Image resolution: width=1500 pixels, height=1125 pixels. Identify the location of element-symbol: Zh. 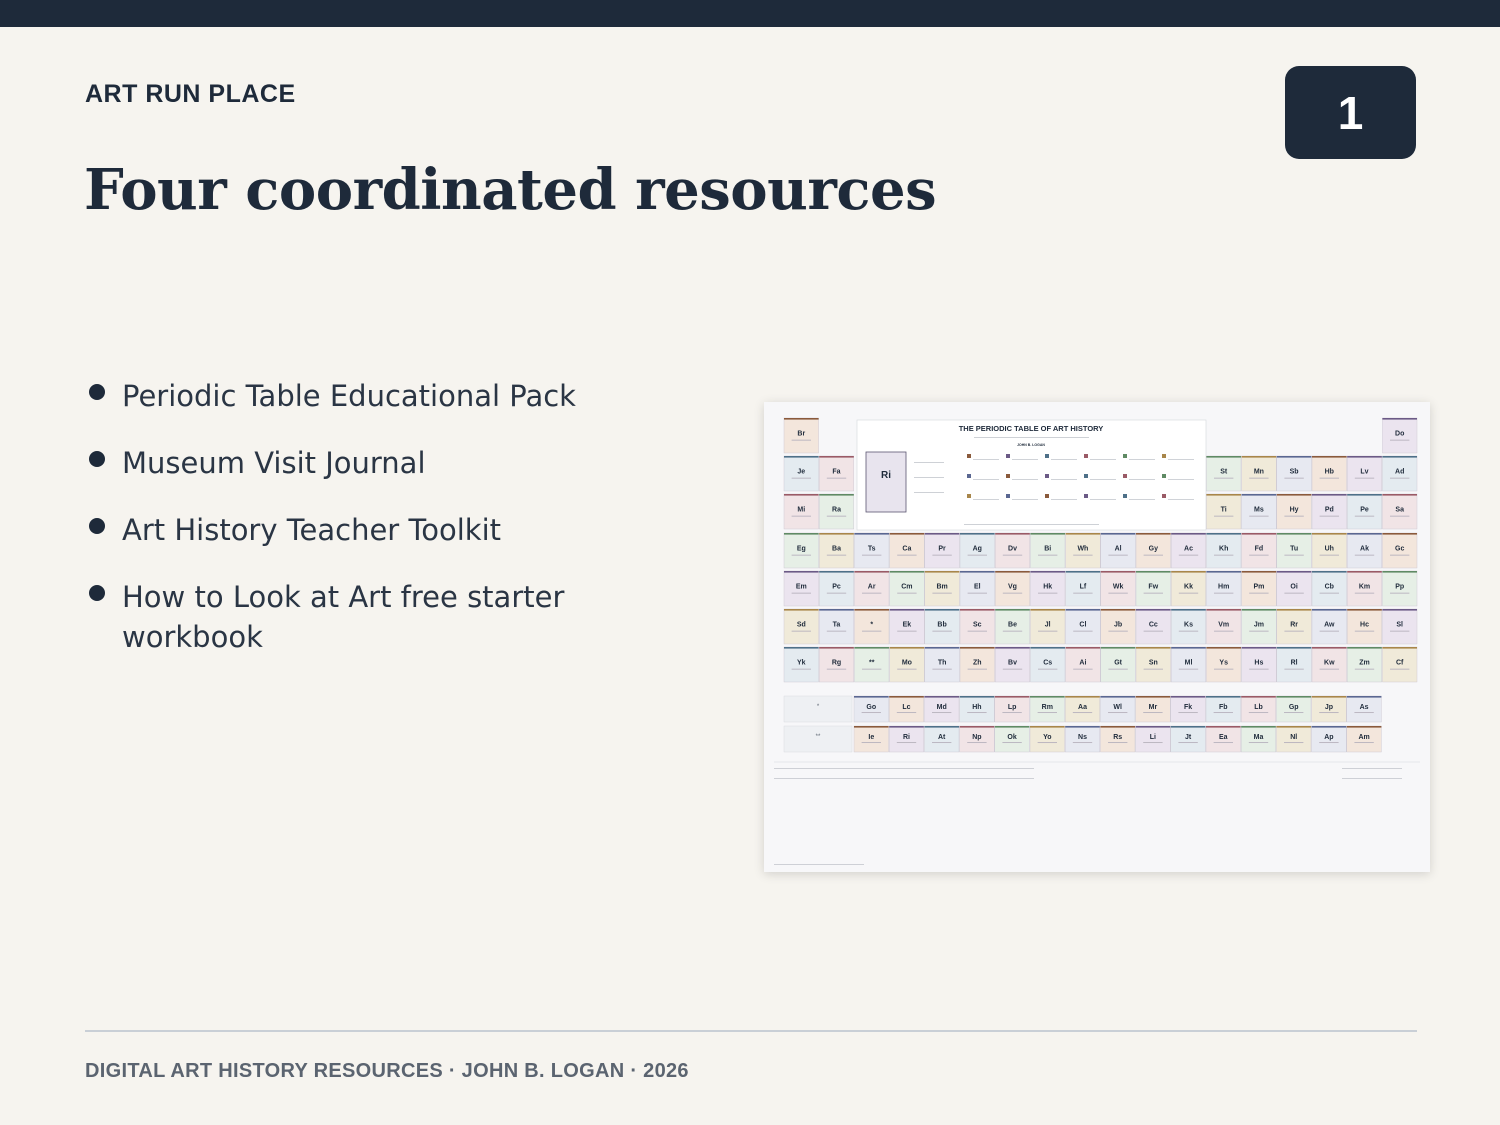
(977, 663).